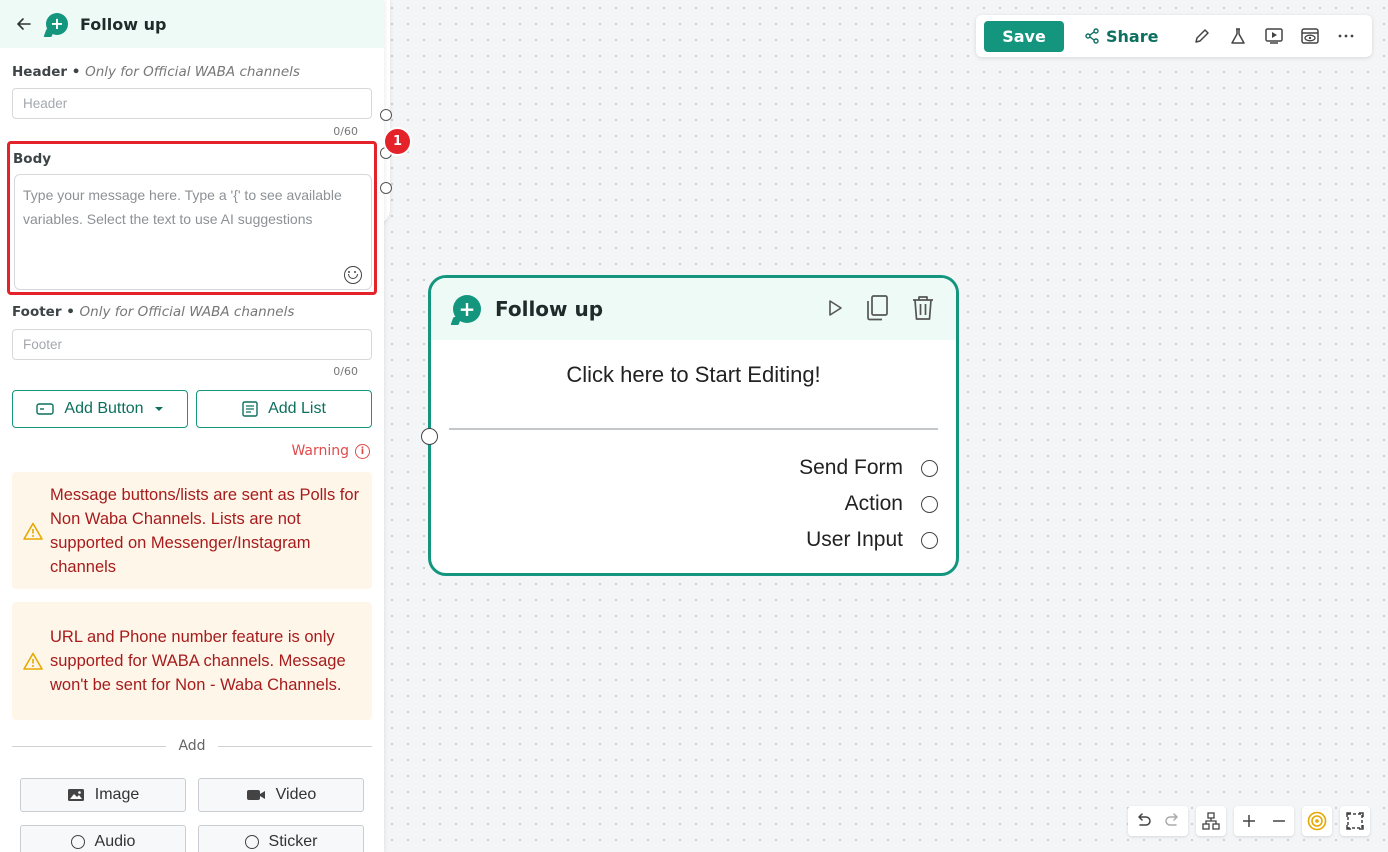  I want to click on add-divider: Add, so click(192, 746).